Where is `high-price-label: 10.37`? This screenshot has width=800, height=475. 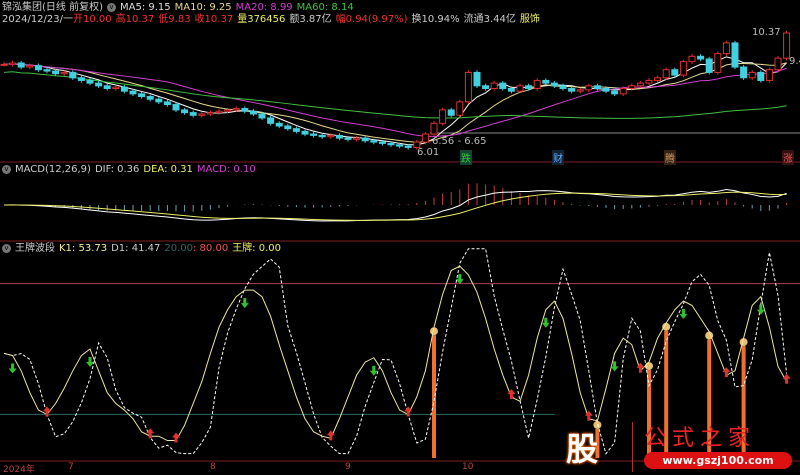 high-price-label: 10.37 is located at coordinates (766, 32).